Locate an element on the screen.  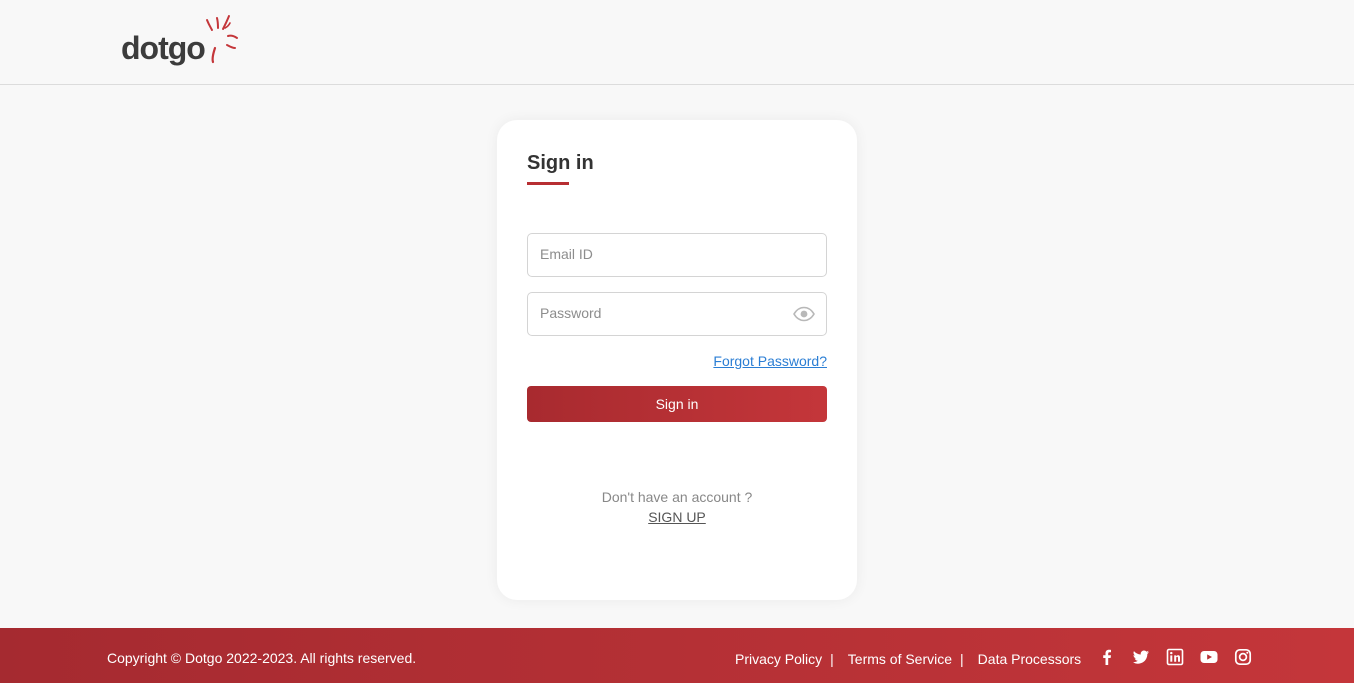
signin-title: Sign in is located at coordinates (560, 163).